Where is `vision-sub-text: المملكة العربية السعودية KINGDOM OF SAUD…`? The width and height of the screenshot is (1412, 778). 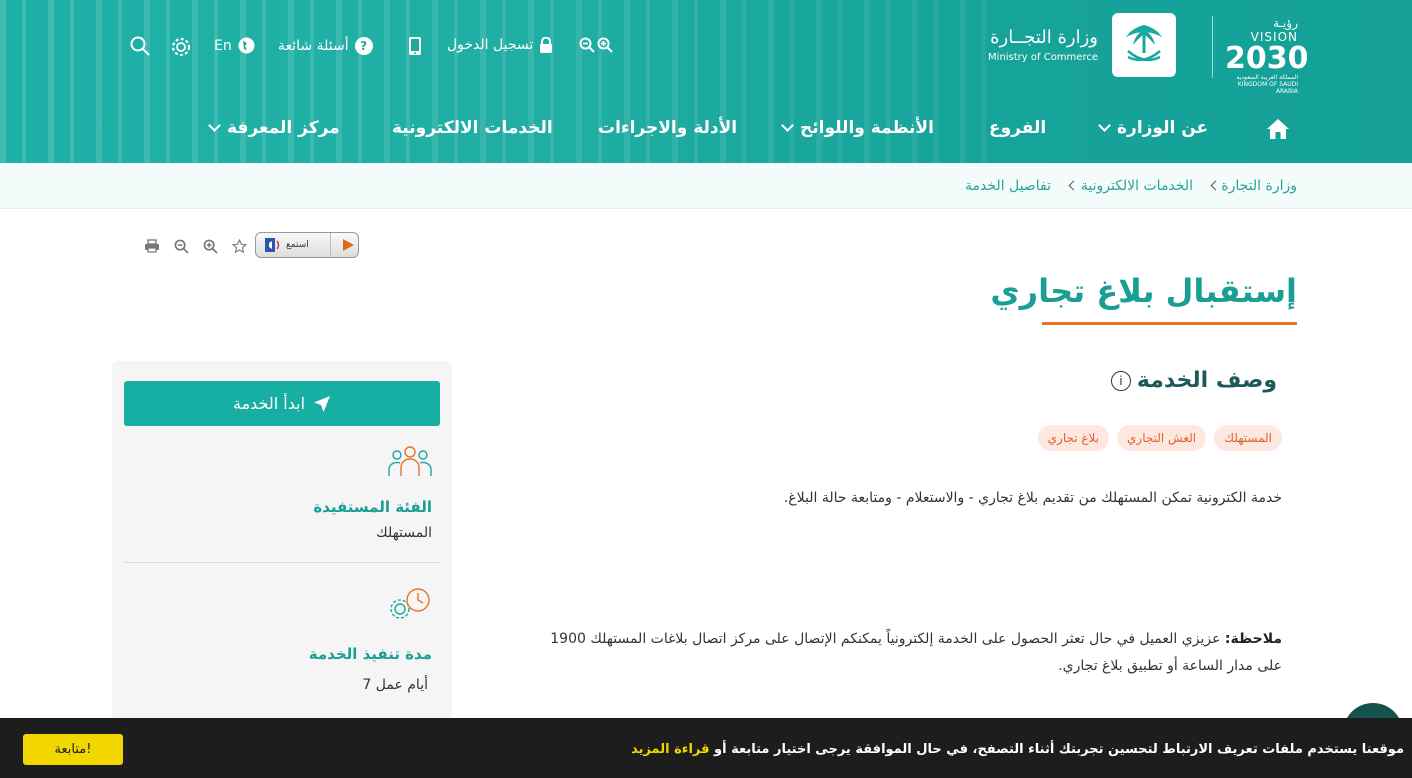
vision-sub-text: المملكة العربية السعودية KINGDOM OF SAUD… is located at coordinates (1267, 84).